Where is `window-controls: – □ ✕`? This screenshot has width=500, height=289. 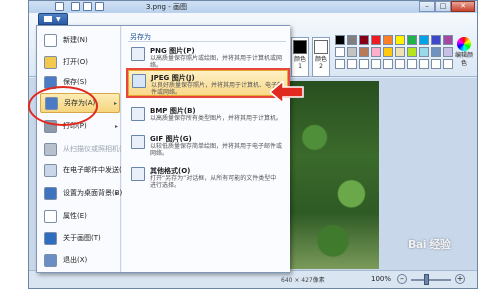
window-controls: – □ ✕ is located at coordinates (447, 6).